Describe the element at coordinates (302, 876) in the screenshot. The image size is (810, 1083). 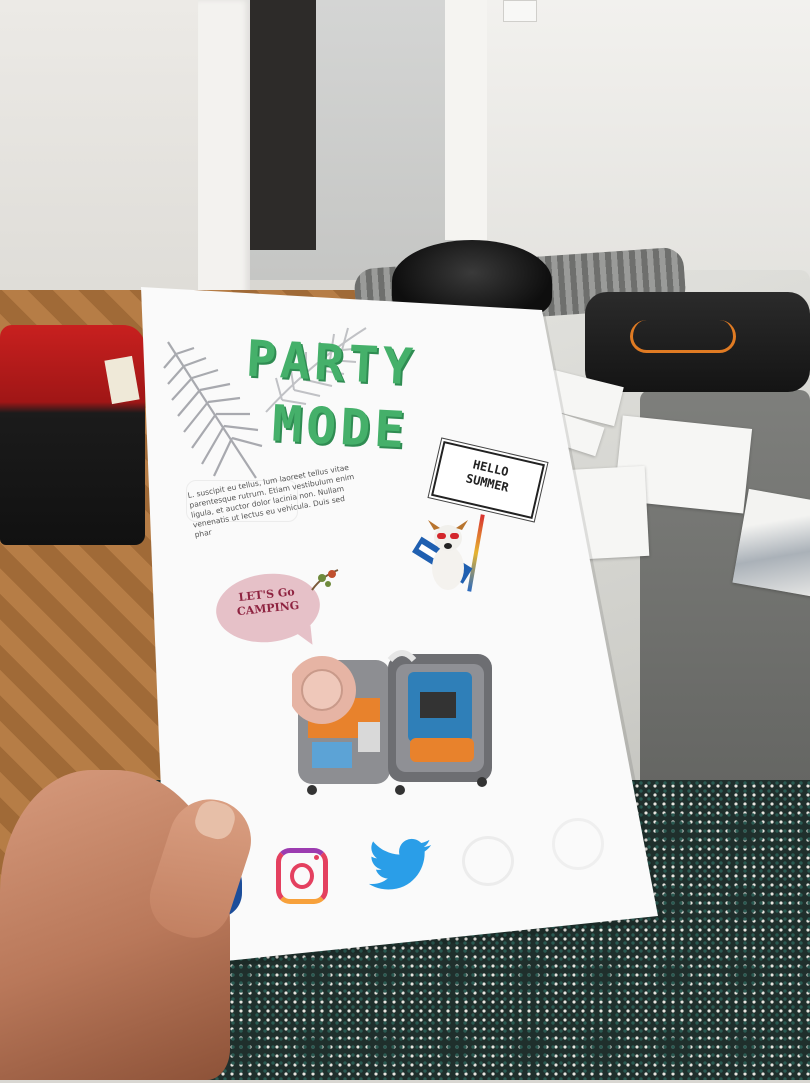
I see `instagram-lens` at that location.